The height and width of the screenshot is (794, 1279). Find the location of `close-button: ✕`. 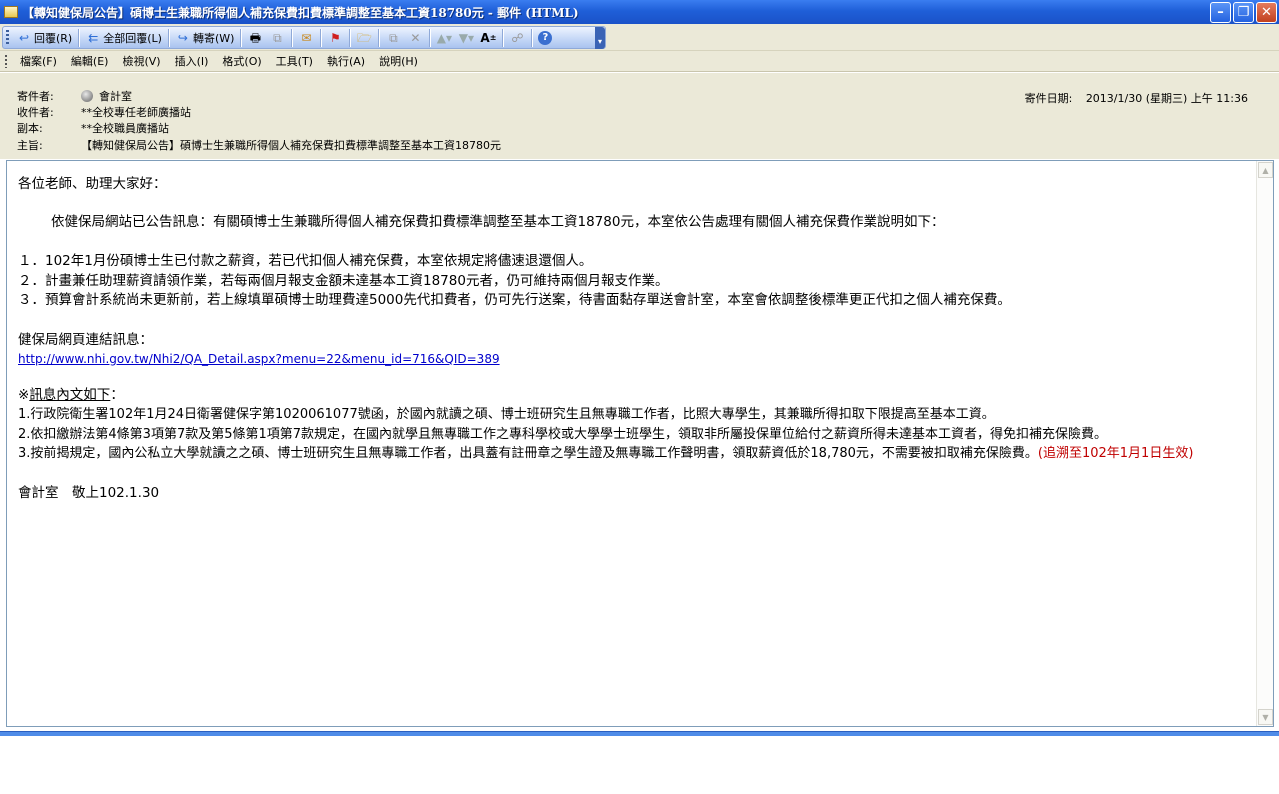

close-button: ✕ is located at coordinates (1266, 12).